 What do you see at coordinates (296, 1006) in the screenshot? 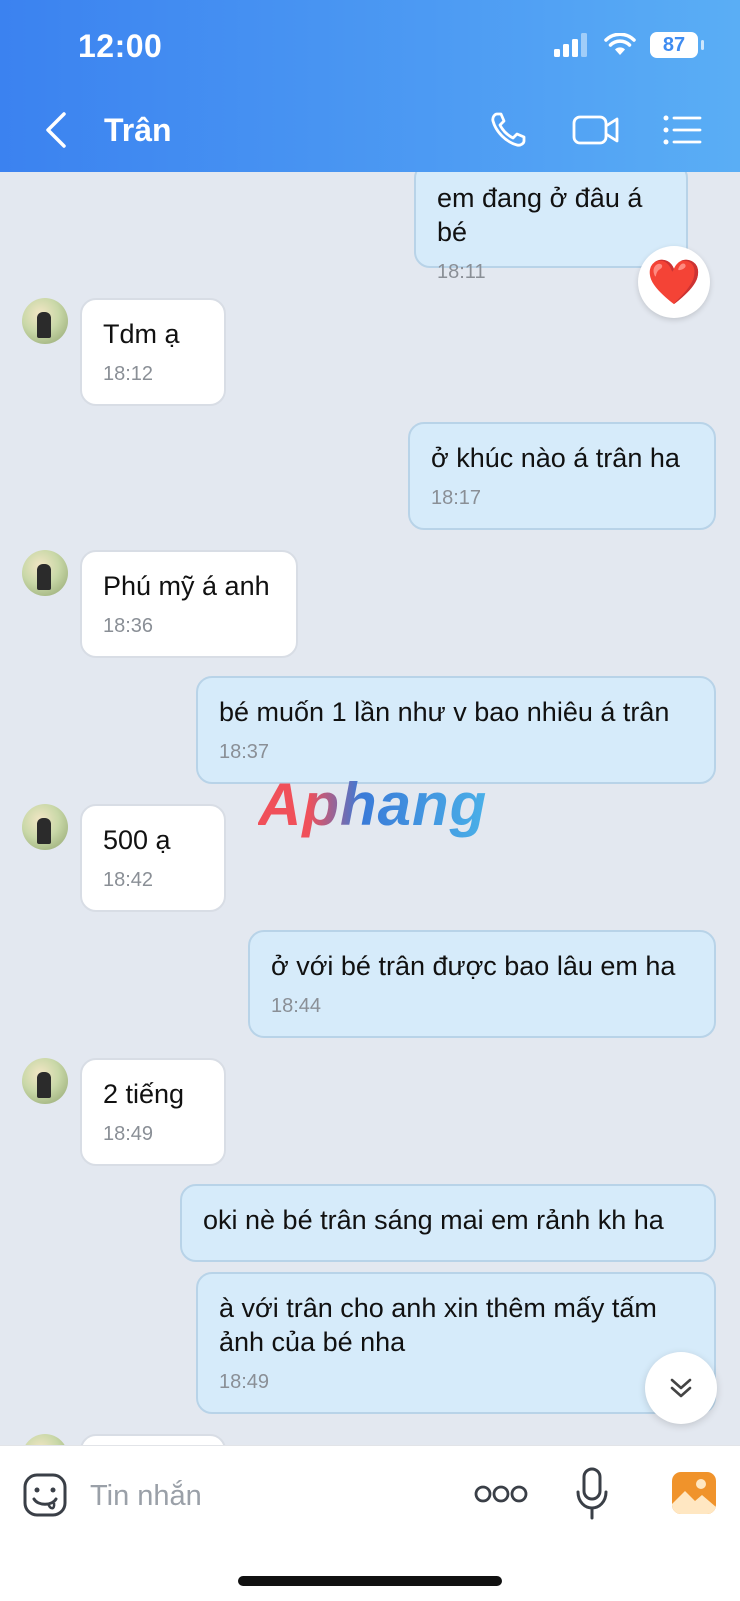
I see `message-time: 18:44` at bounding box center [296, 1006].